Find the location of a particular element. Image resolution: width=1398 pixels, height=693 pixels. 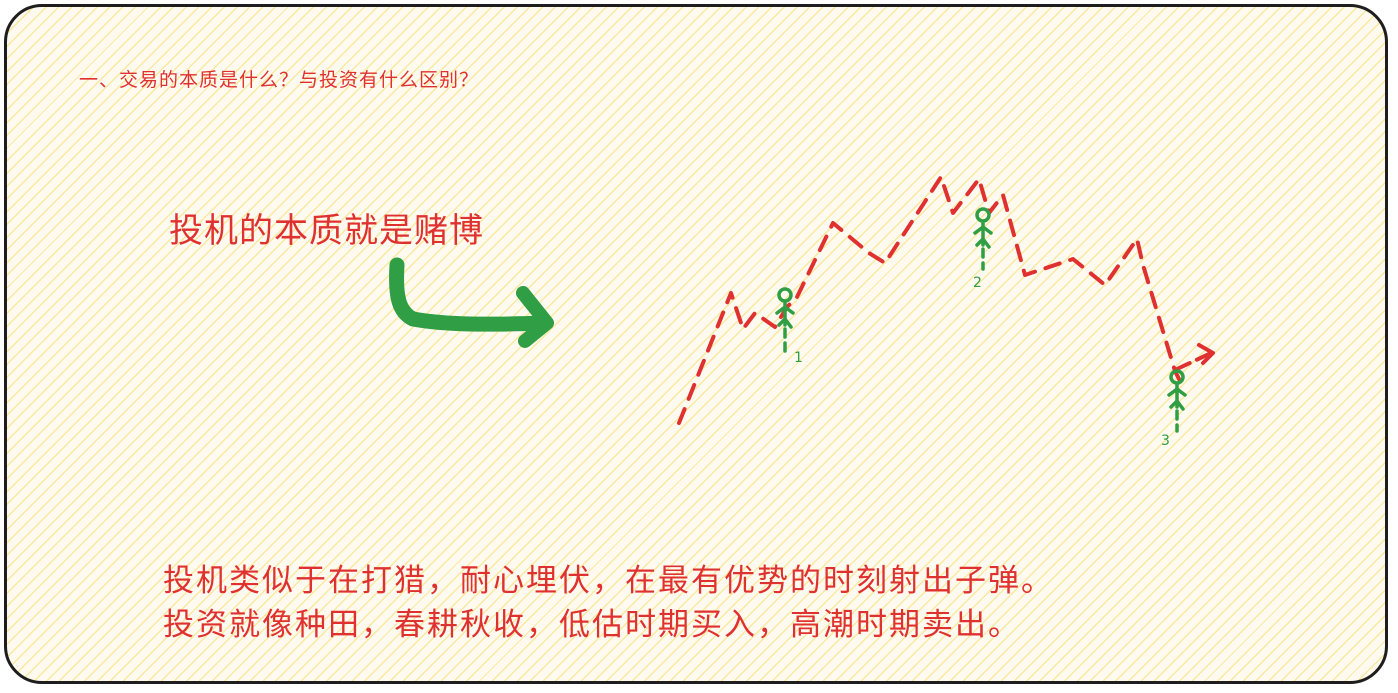

rising-arrow-icon is located at coordinates (1195, 357).